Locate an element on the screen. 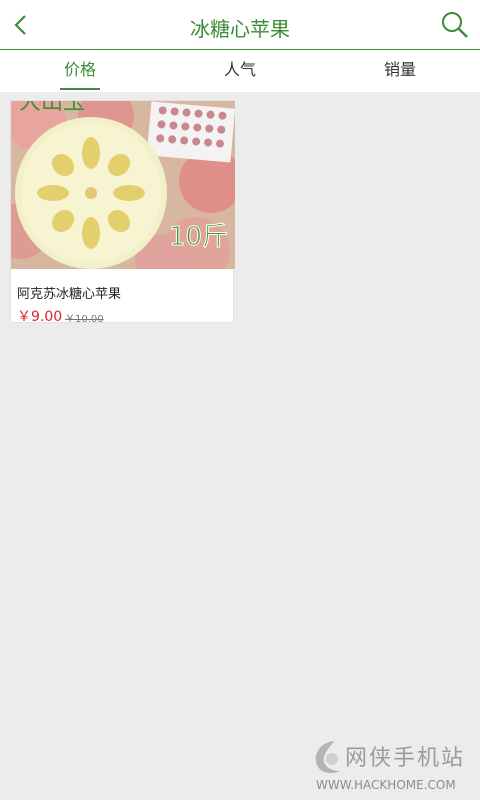 Image resolution: width=480 pixels, height=800 pixels. product-card: 大山玉 10斤 阿克苏冰糖心苹果 ￥9.00 ￥10.00 is located at coordinates (122, 212).